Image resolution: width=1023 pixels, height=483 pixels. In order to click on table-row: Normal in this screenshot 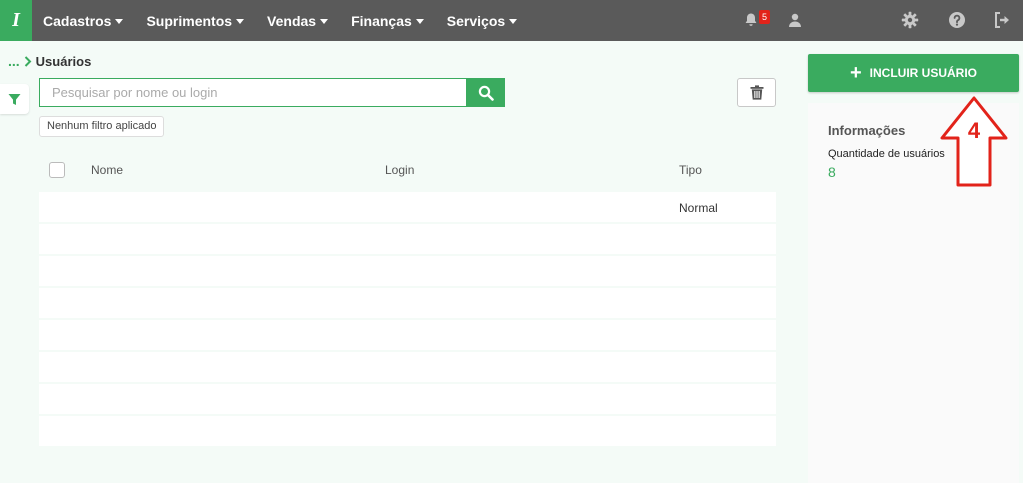, I will do `click(407, 207)`.